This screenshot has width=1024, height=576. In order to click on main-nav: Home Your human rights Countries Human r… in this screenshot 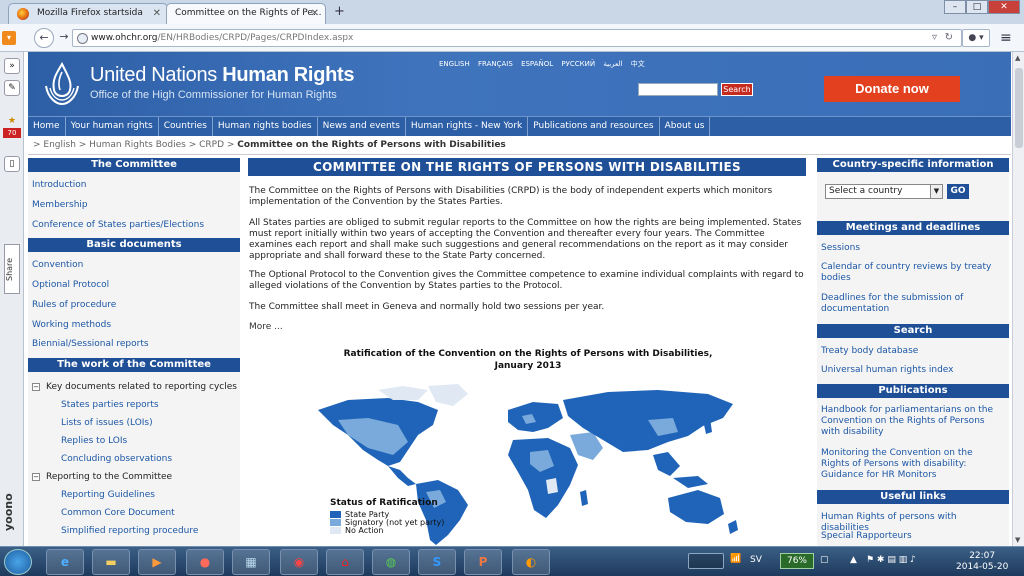, I will do `click(519, 126)`.